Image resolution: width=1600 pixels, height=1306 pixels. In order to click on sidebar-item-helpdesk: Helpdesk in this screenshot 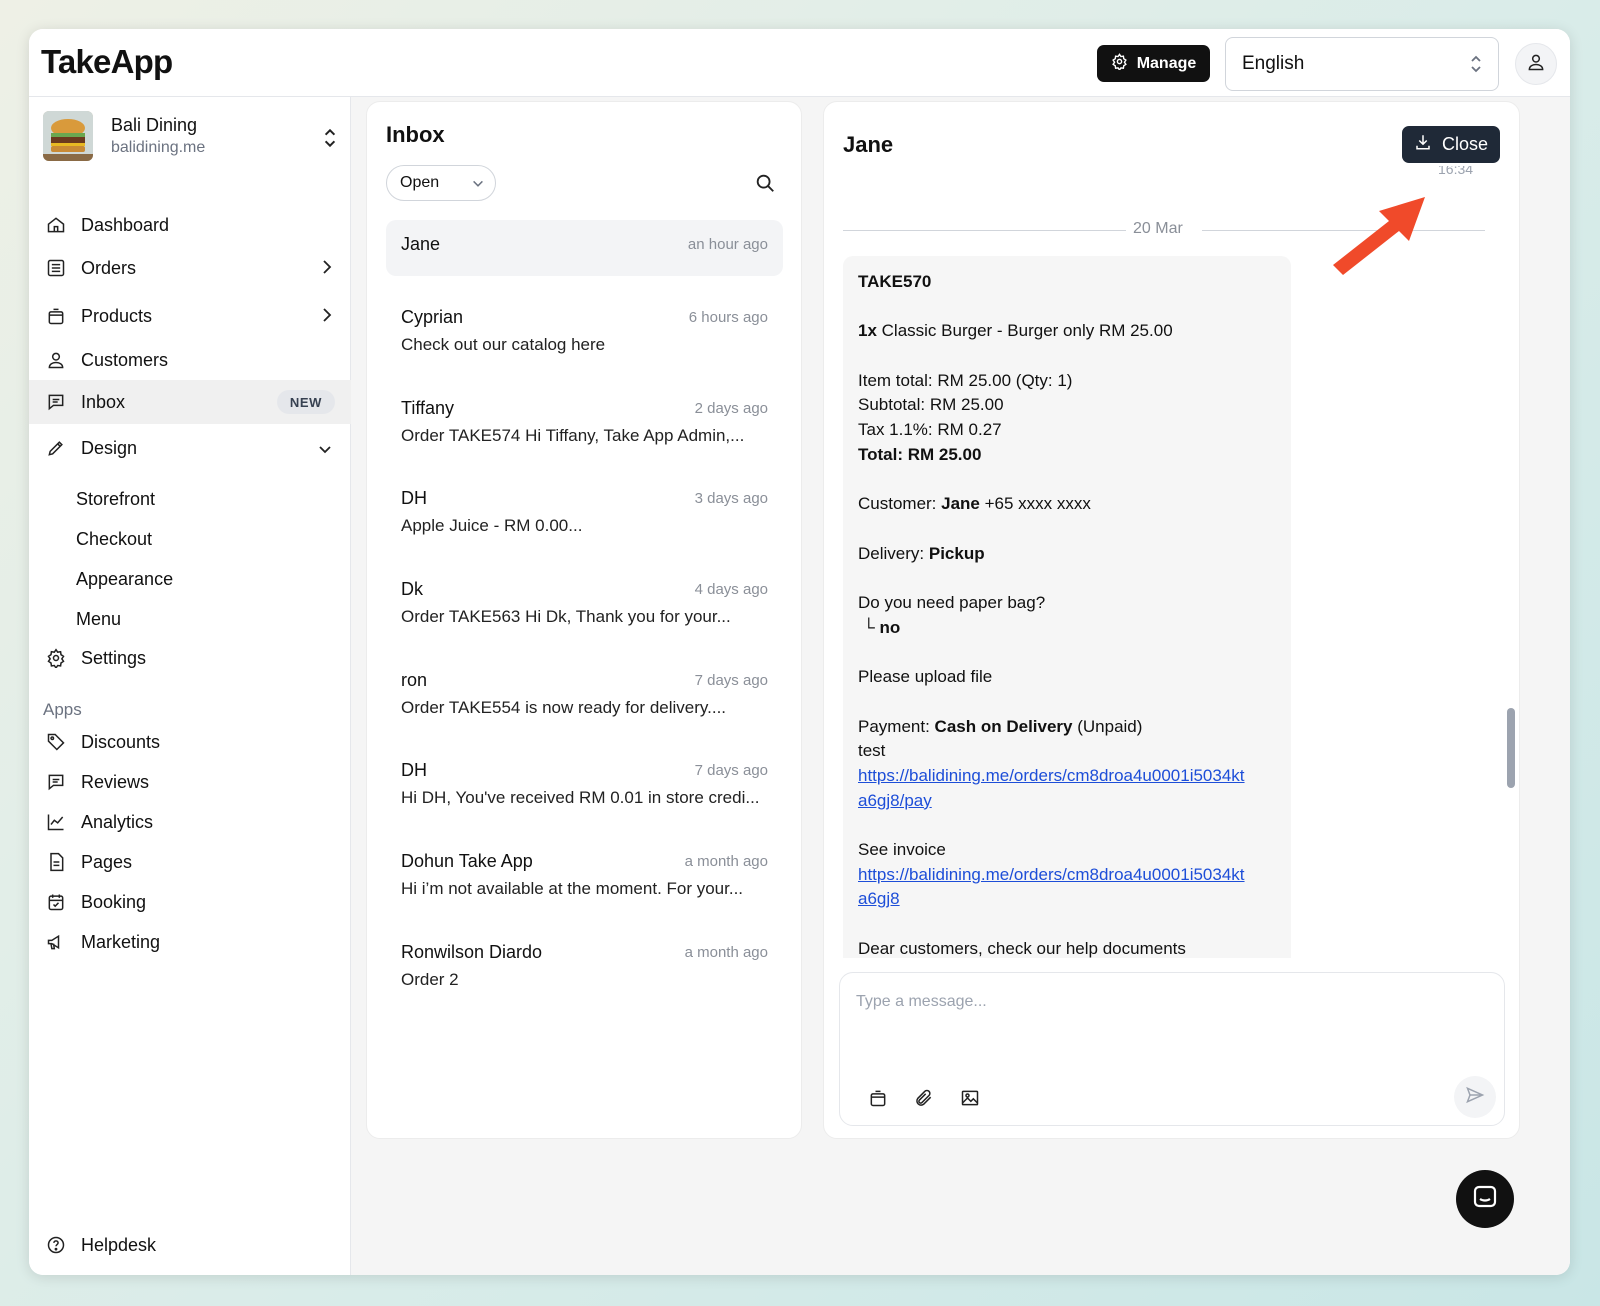, I will do `click(190, 1245)`.